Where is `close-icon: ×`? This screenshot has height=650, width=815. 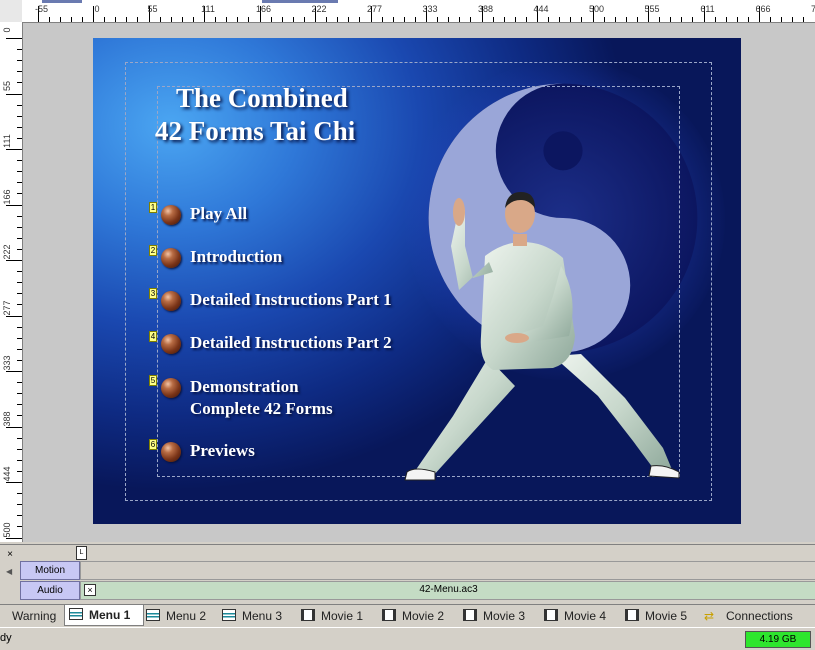
close-icon: × is located at coordinates (10, 555).